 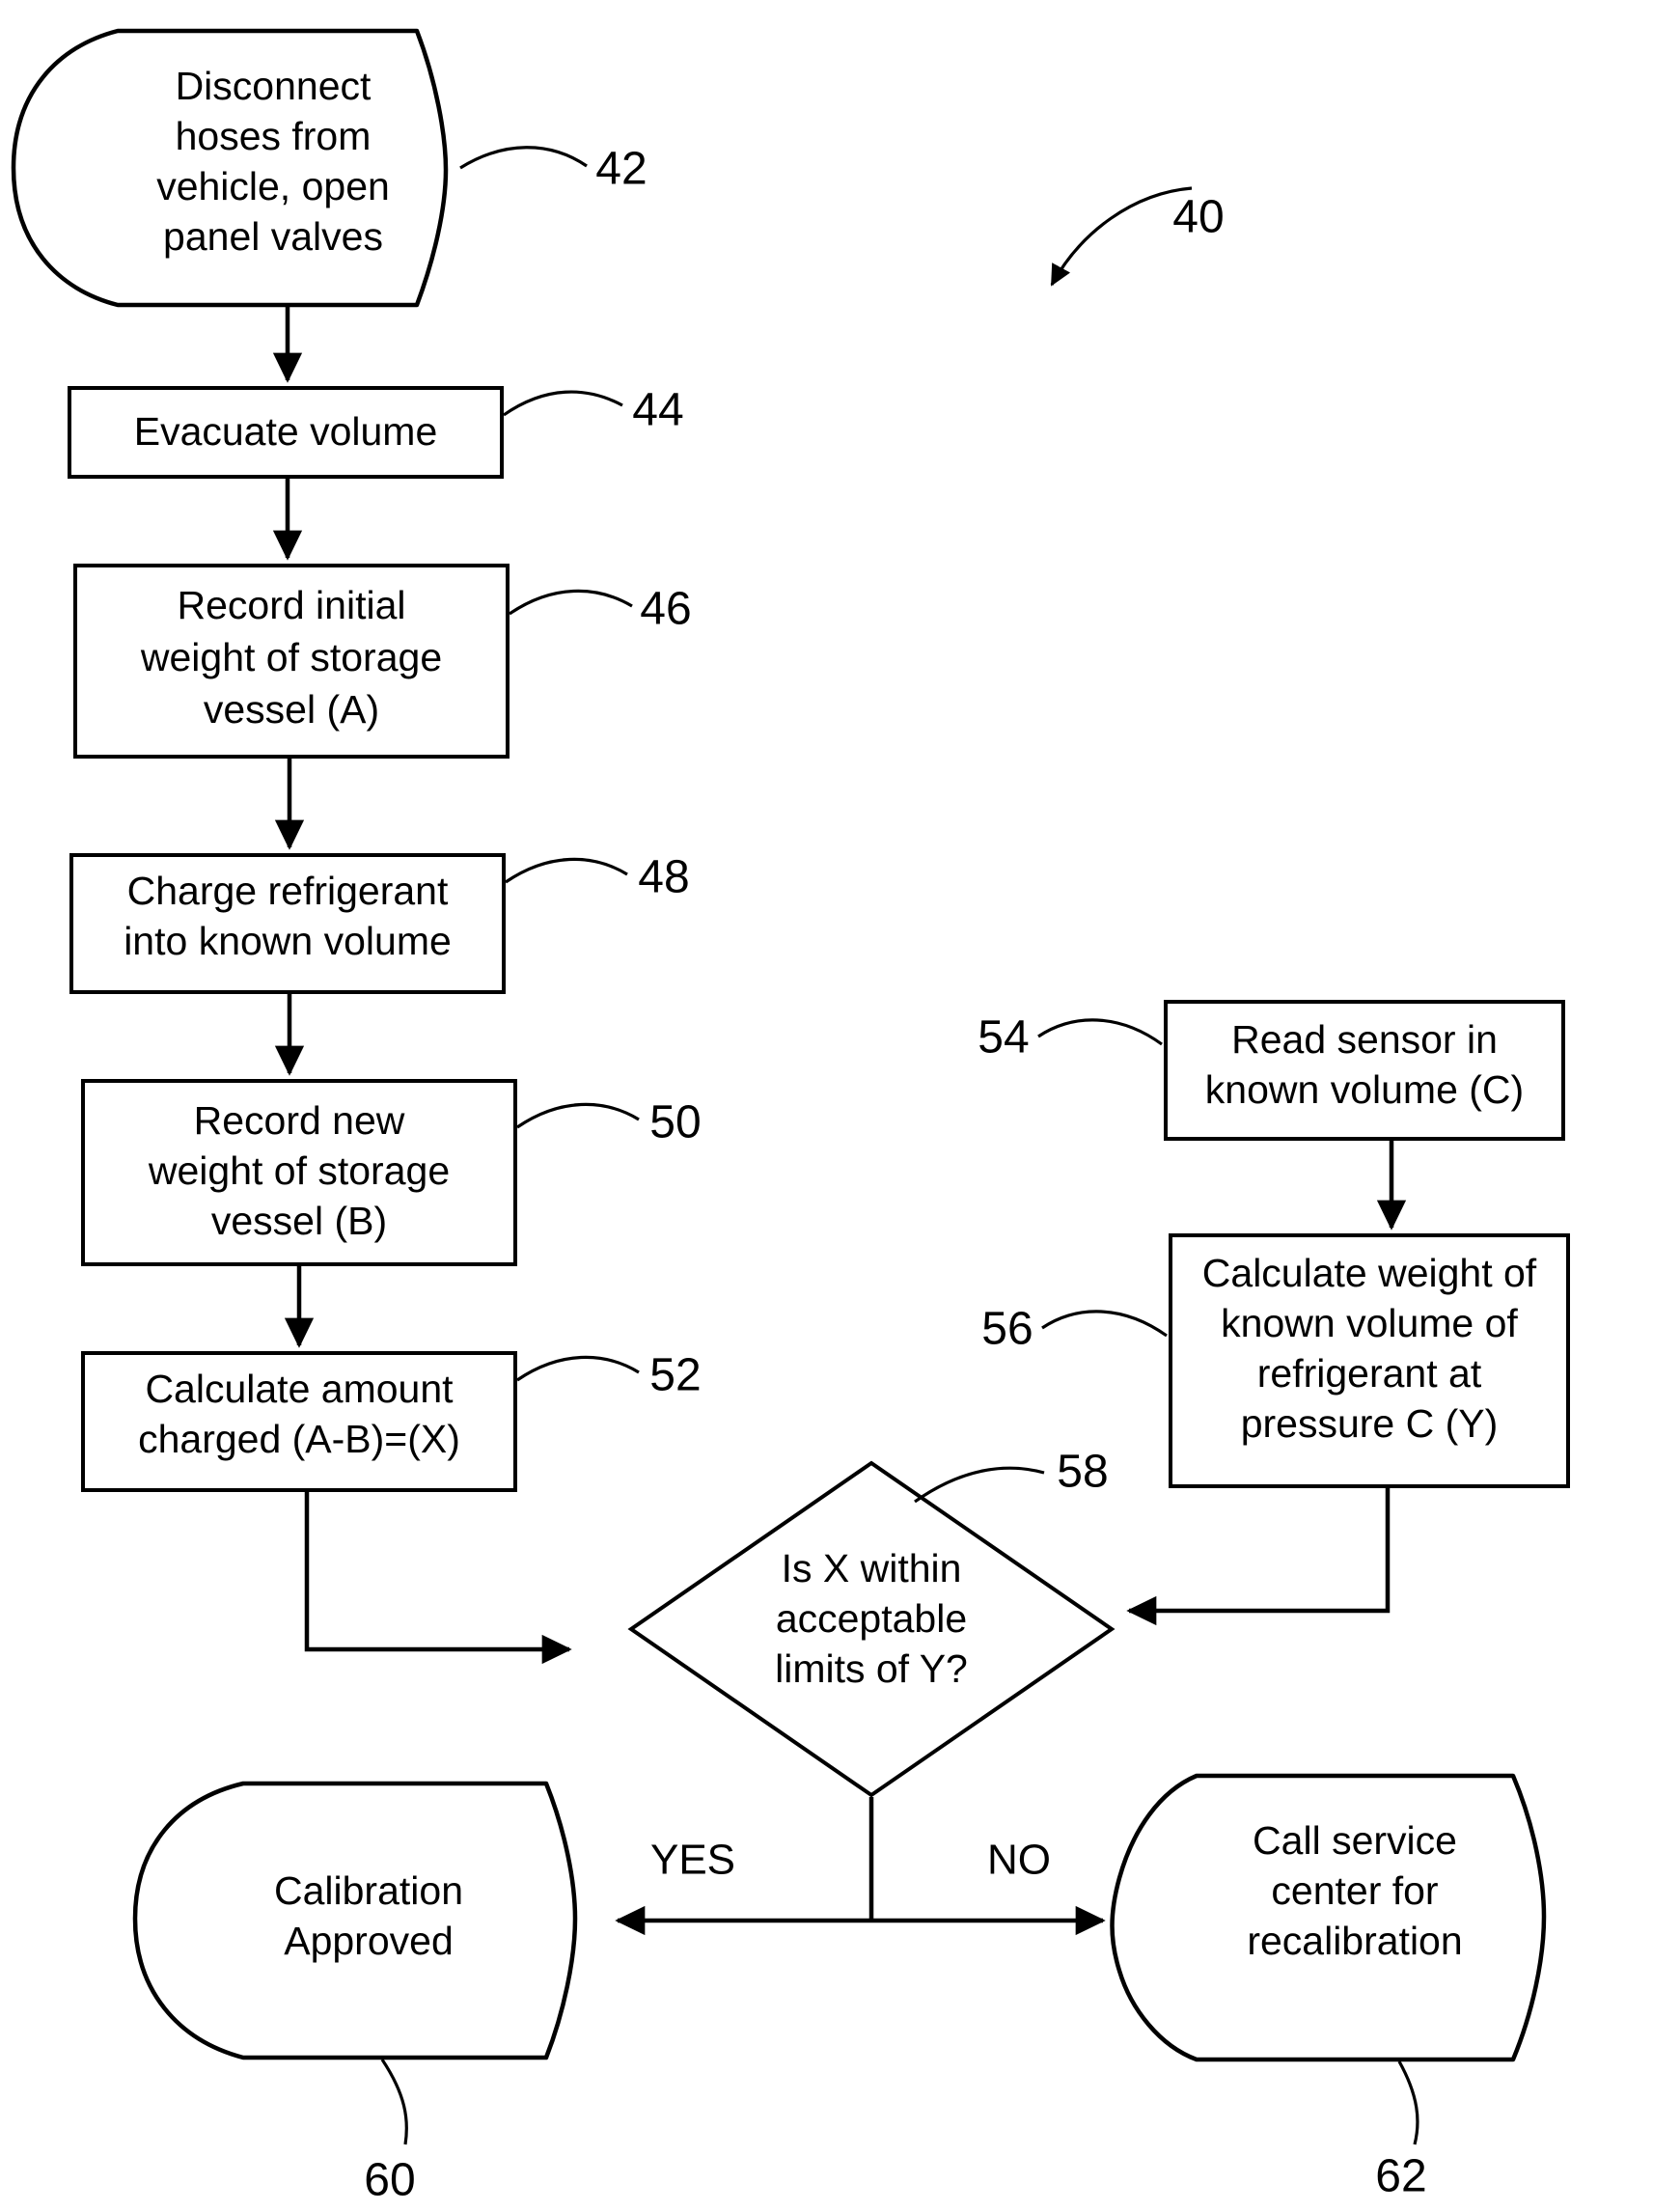 I want to click on node-44-line-1: Evacuate volume, so click(x=286, y=431).